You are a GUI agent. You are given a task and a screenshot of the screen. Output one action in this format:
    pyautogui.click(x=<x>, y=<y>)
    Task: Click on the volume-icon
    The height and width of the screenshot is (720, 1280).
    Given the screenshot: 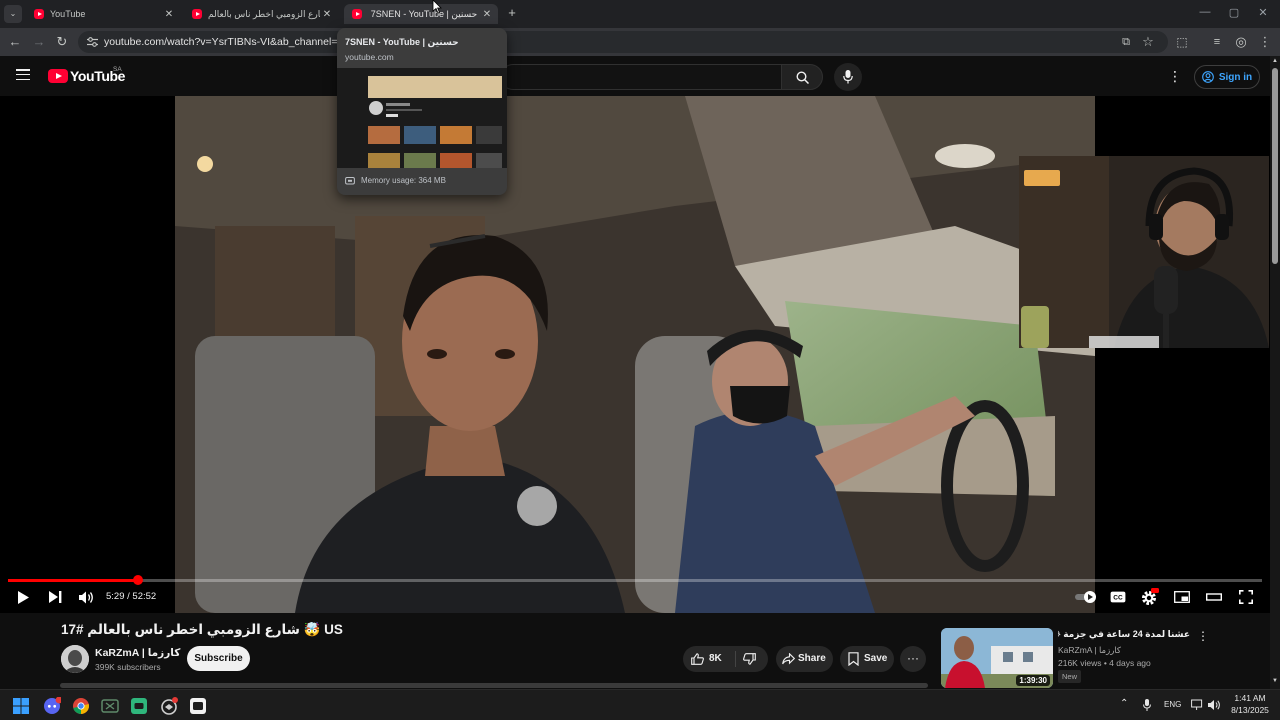 What is the action you would take?
    pyautogui.click(x=85, y=597)
    